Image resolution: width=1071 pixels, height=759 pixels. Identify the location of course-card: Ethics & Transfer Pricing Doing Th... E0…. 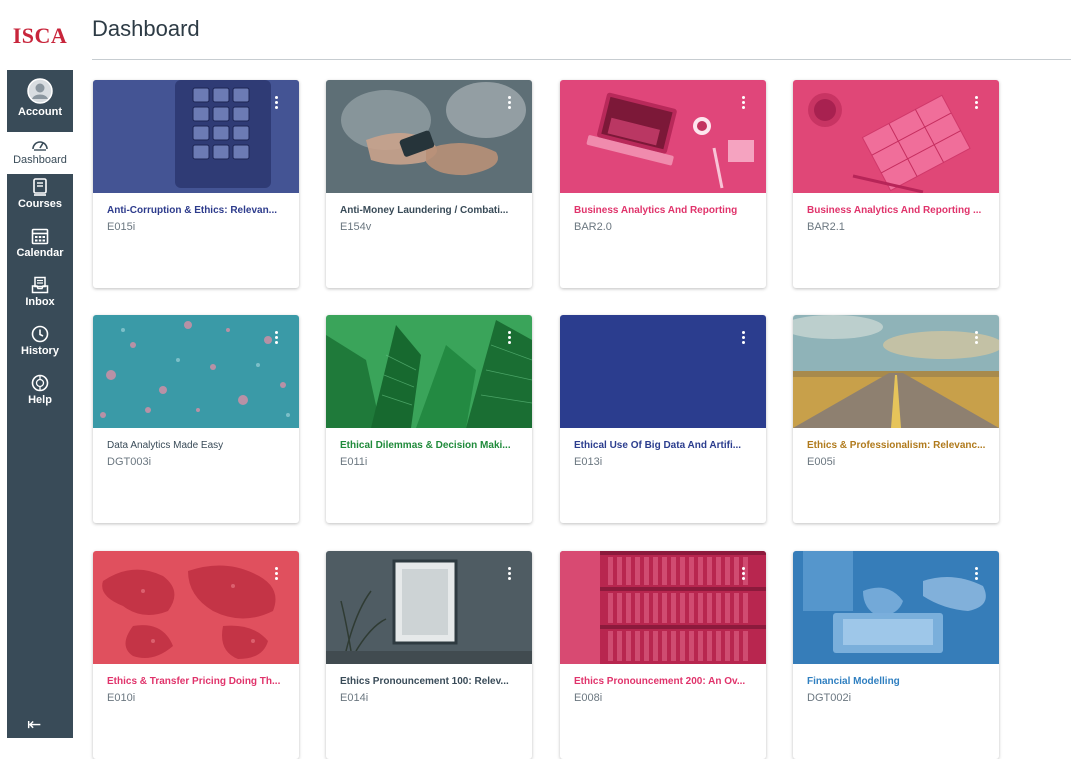
(196, 655).